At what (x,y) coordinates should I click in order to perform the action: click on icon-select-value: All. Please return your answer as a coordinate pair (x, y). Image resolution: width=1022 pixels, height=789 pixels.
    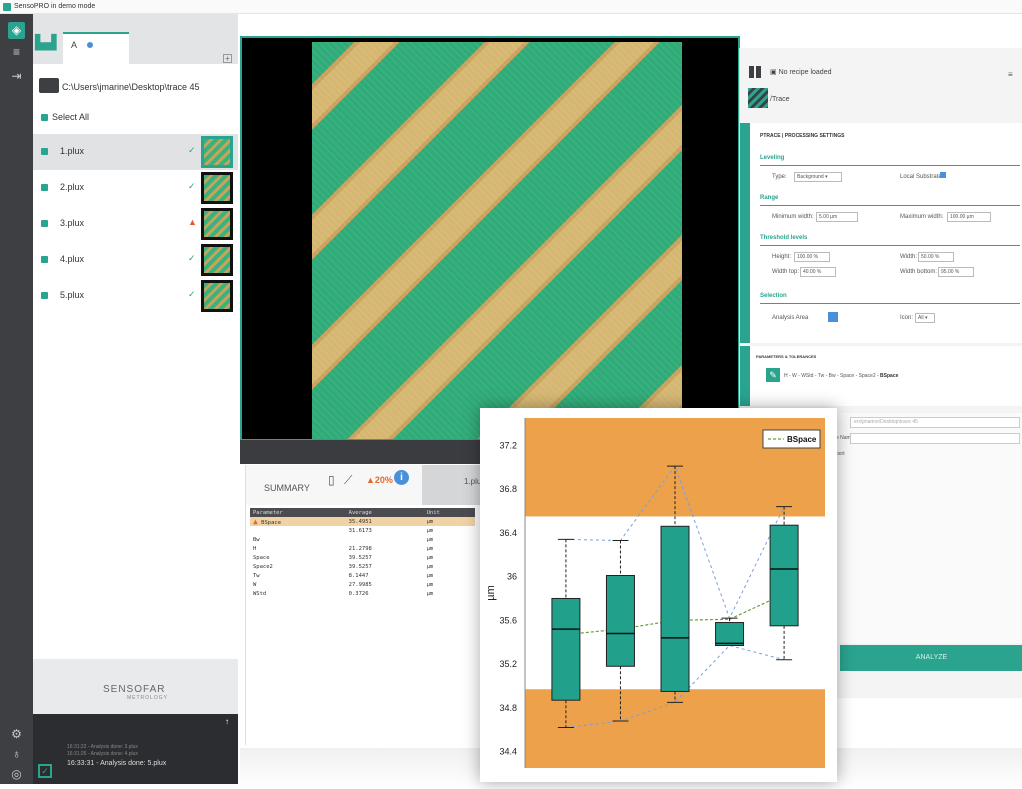
    Looking at the image, I should click on (921, 318).